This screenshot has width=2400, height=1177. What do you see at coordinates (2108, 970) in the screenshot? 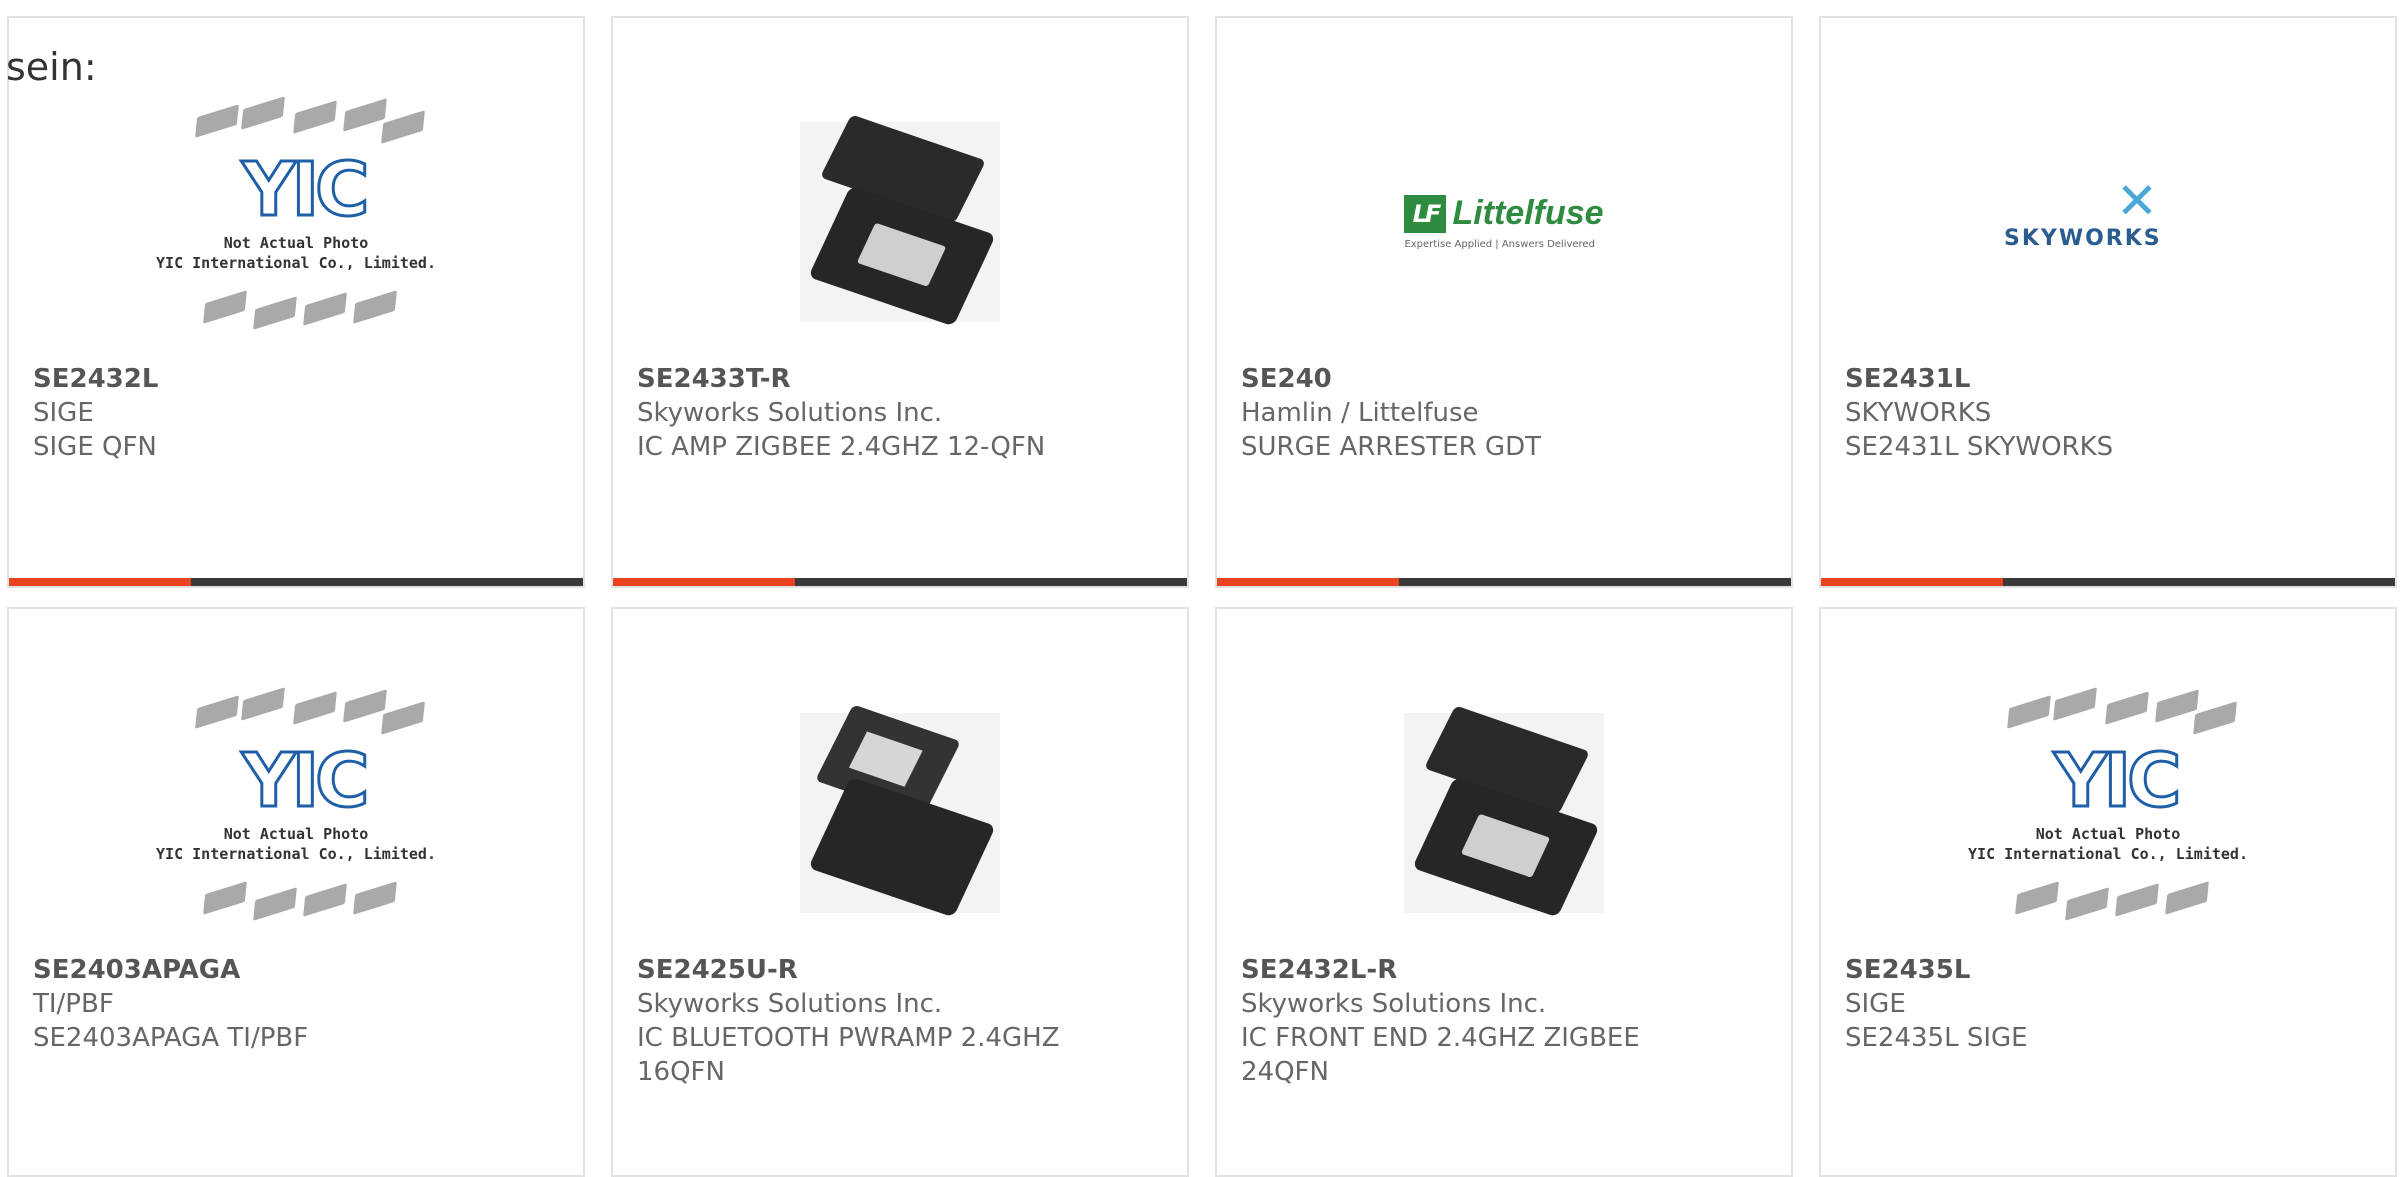
I see `part-number-link: SE2435L` at bounding box center [2108, 970].